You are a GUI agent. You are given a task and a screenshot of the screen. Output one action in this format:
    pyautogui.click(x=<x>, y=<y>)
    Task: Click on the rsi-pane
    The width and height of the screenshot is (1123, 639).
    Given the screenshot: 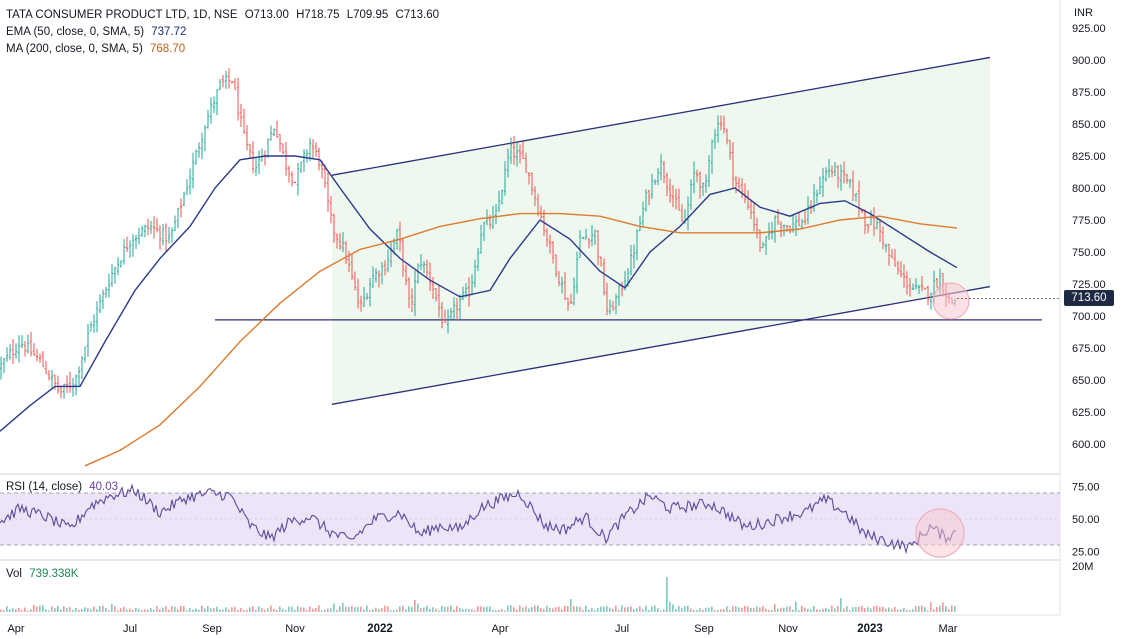 What is the action you would take?
    pyautogui.click(x=530, y=520)
    